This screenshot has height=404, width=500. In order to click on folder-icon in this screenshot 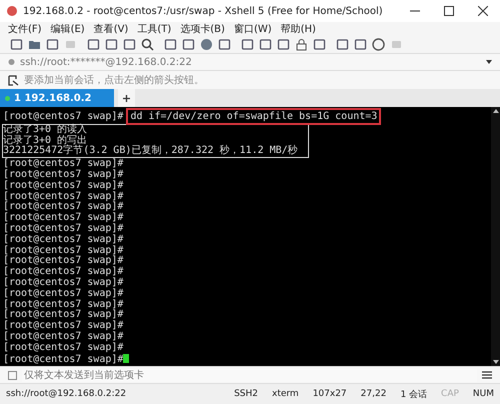, I will do `click(34, 44)`.